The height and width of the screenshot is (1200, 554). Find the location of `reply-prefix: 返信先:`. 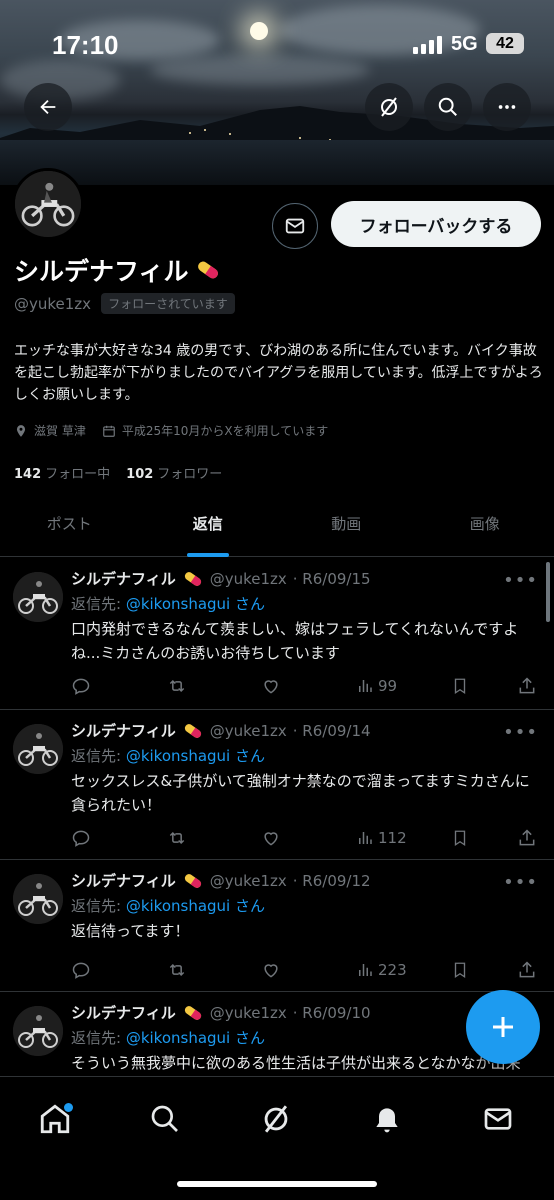

reply-prefix: 返信先: is located at coordinates (98, 604).